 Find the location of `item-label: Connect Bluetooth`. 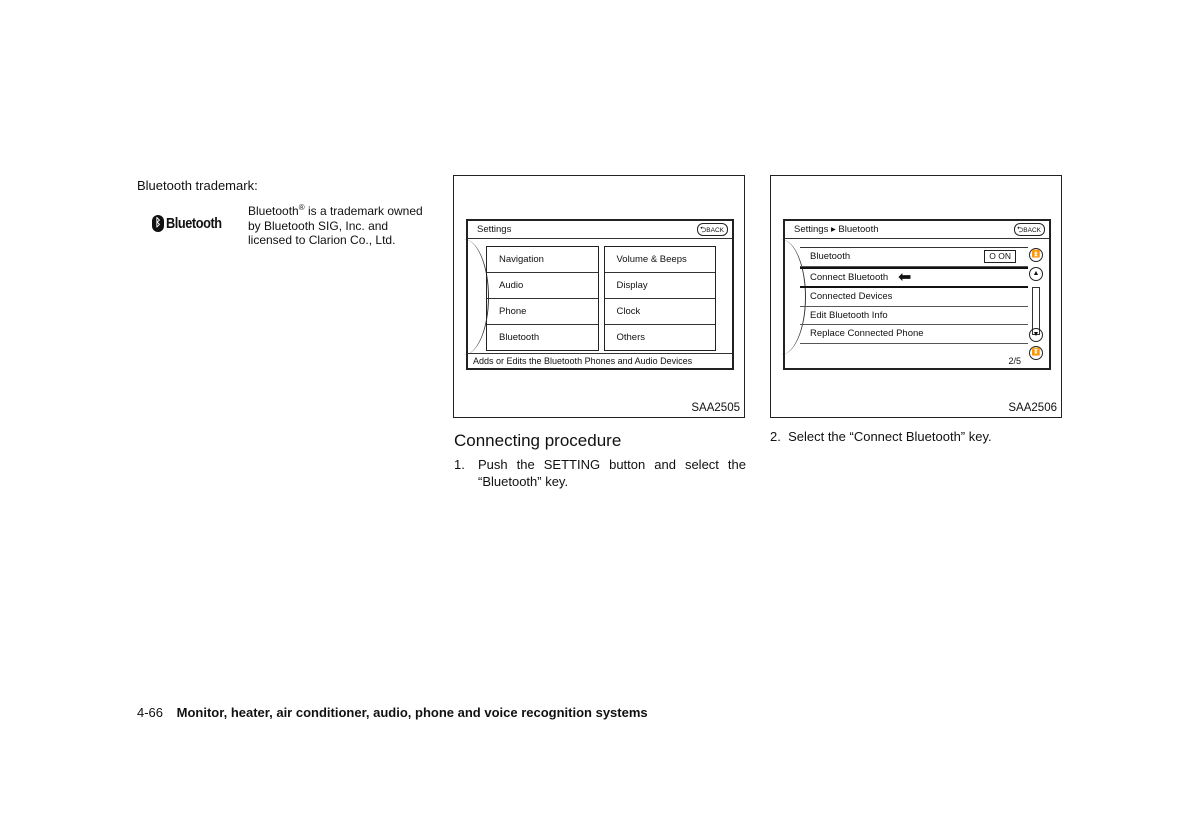

item-label: Connect Bluetooth is located at coordinates (849, 277).